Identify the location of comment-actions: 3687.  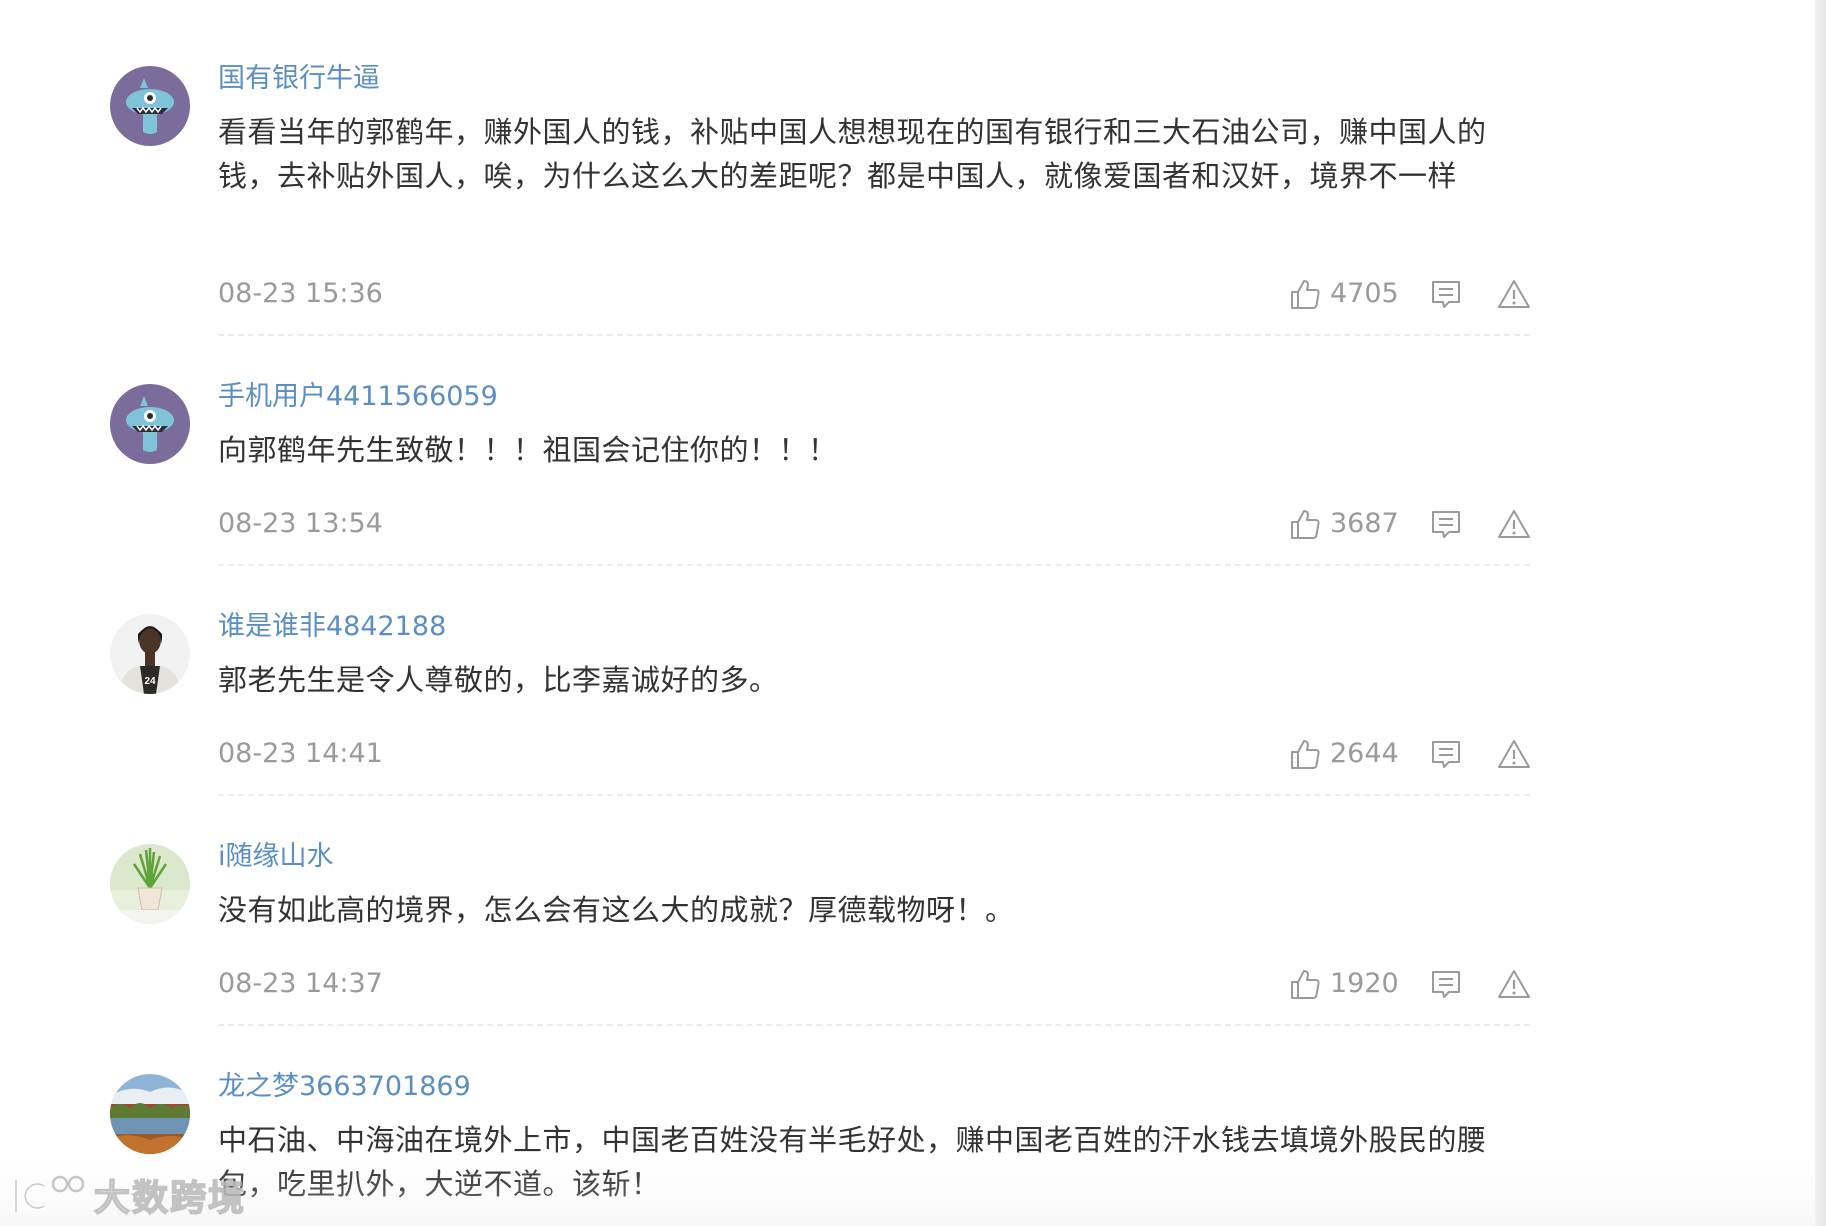
(1413, 524).